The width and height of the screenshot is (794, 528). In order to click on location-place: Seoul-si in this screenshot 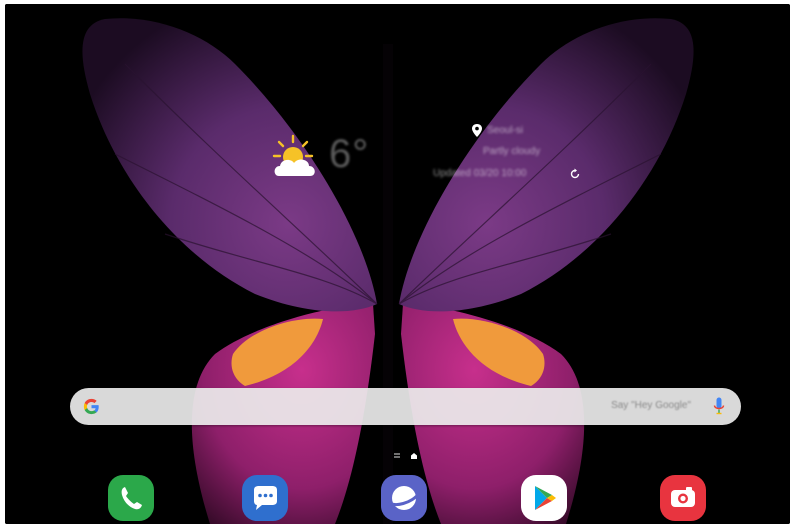, I will do `click(505, 130)`.